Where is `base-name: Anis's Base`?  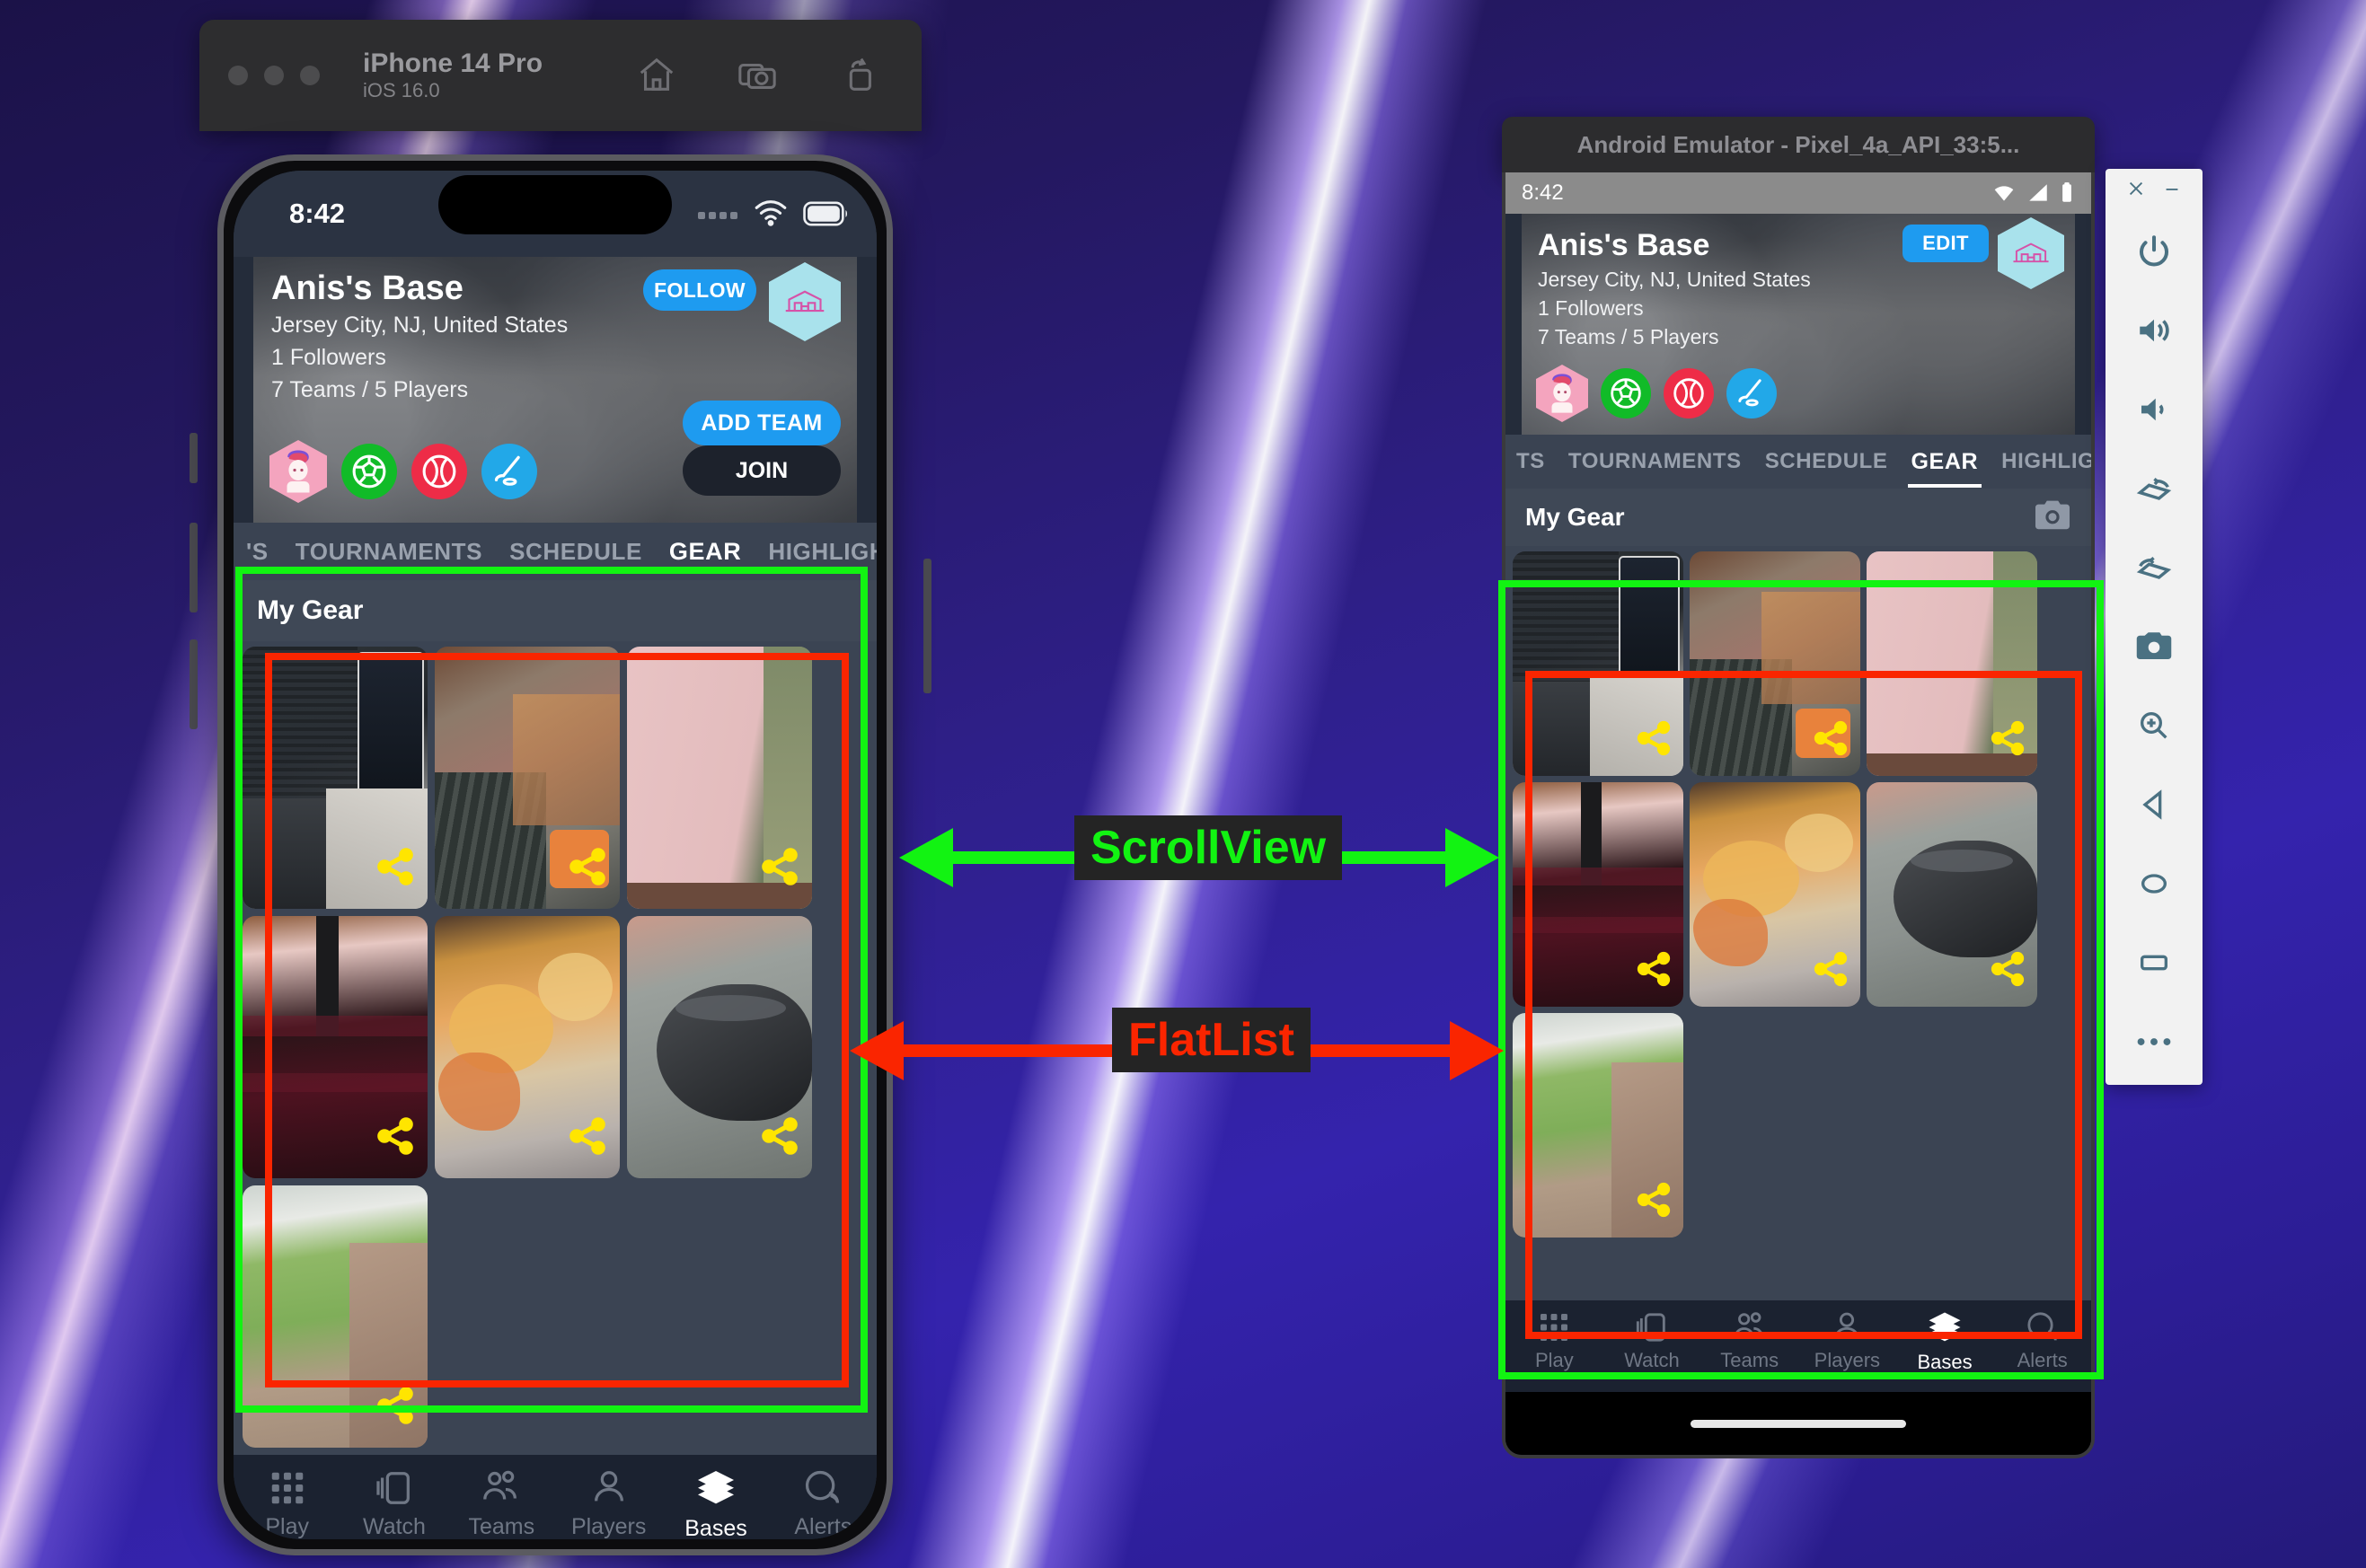 base-name: Anis's Base is located at coordinates (367, 288).